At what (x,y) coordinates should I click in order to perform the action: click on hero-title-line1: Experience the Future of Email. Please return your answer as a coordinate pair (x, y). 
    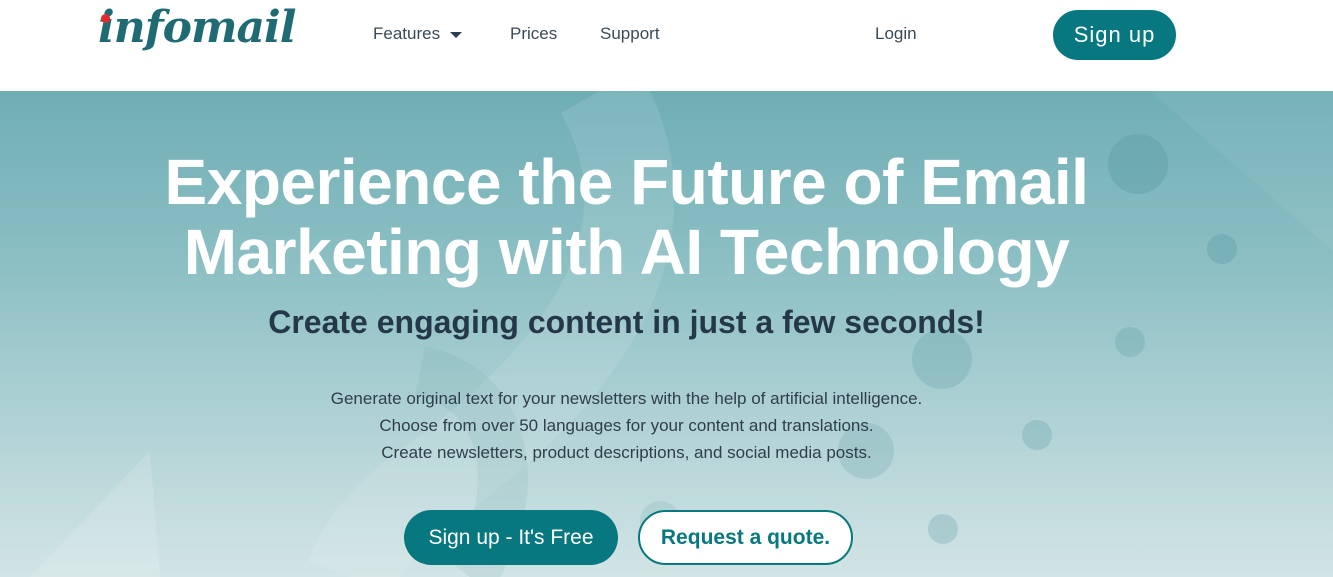
    Looking at the image, I should click on (626, 182).